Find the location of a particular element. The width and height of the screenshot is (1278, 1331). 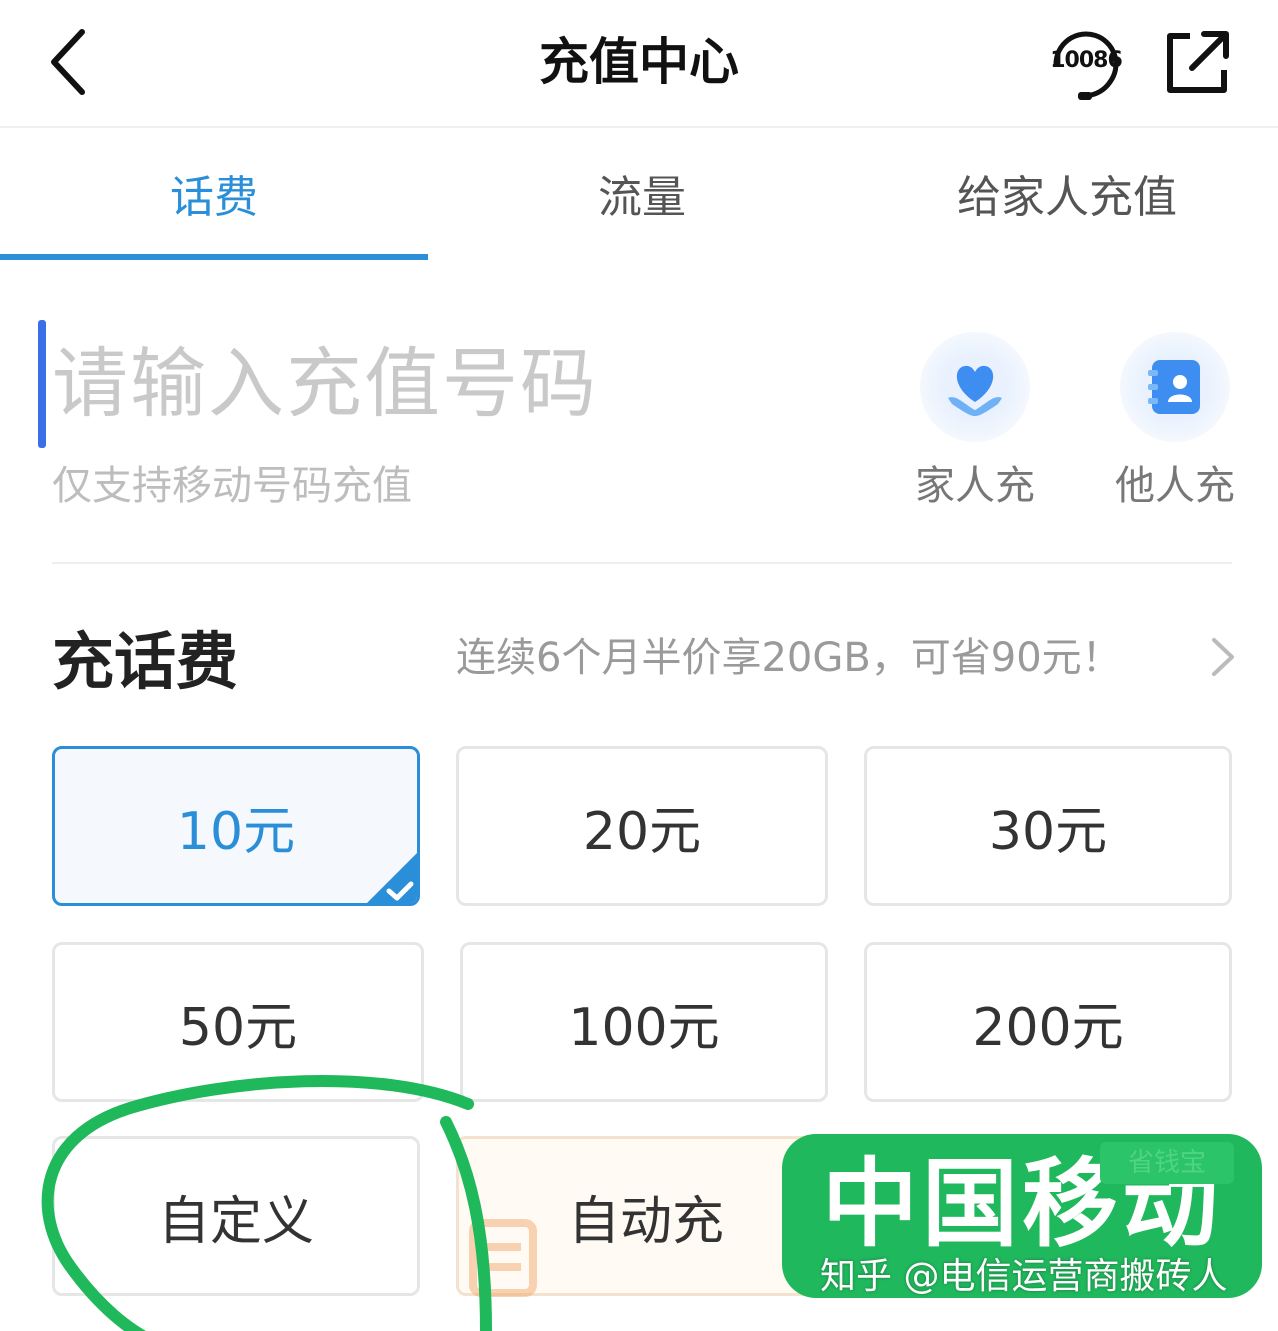

others-recharge-button: 他人充 is located at coordinates (1170, 427).